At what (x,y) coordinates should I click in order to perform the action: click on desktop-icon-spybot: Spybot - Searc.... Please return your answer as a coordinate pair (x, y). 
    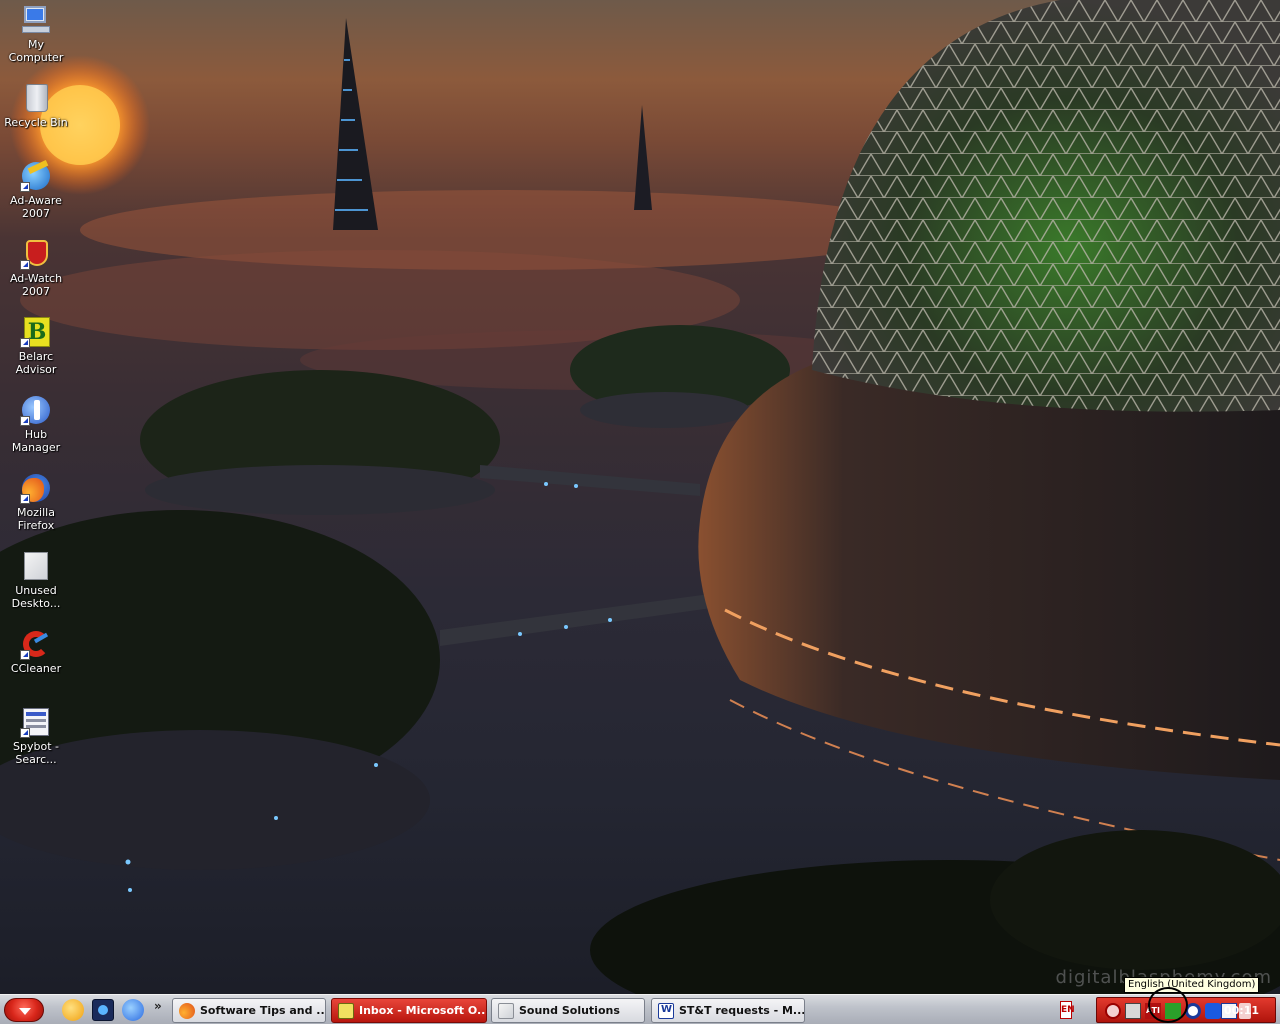
    Looking at the image, I should click on (36, 736).